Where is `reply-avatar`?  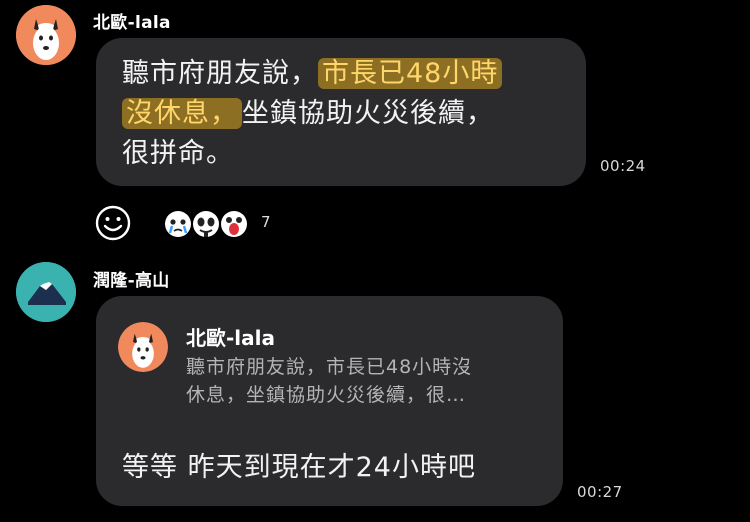
reply-avatar is located at coordinates (143, 347).